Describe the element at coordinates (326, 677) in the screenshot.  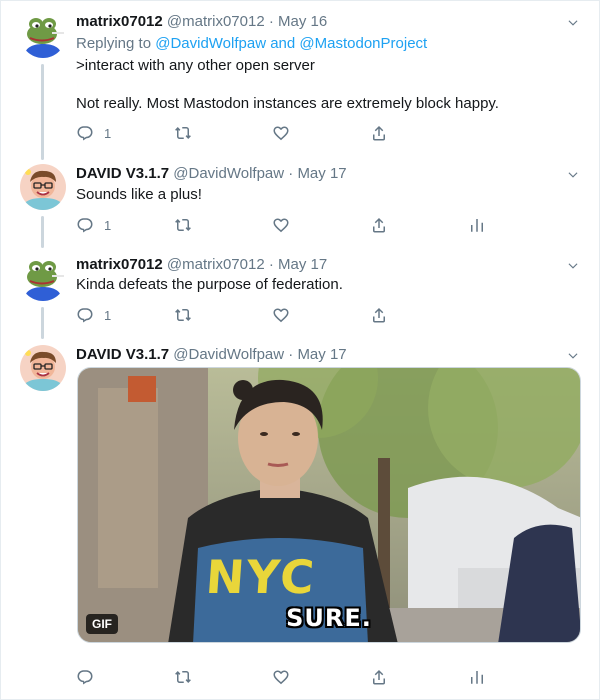
I see `tweet-actions` at that location.